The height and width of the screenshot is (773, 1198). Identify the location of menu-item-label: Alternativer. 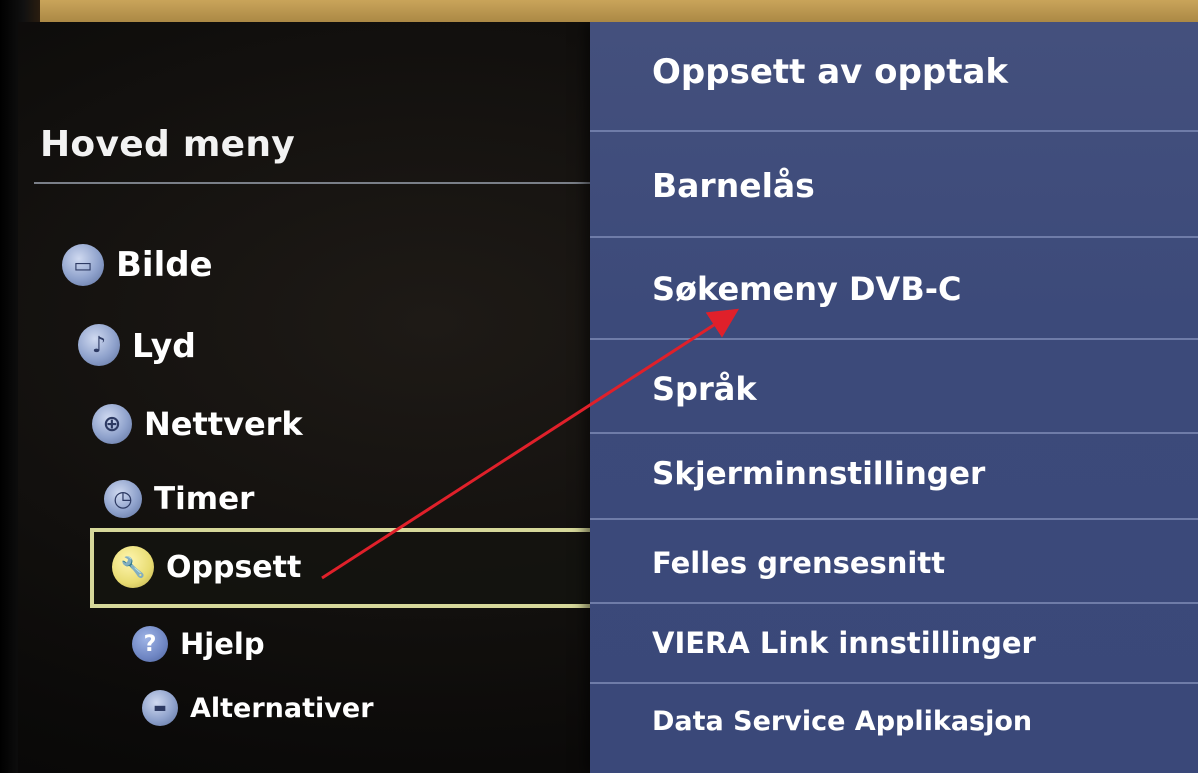
(282, 708).